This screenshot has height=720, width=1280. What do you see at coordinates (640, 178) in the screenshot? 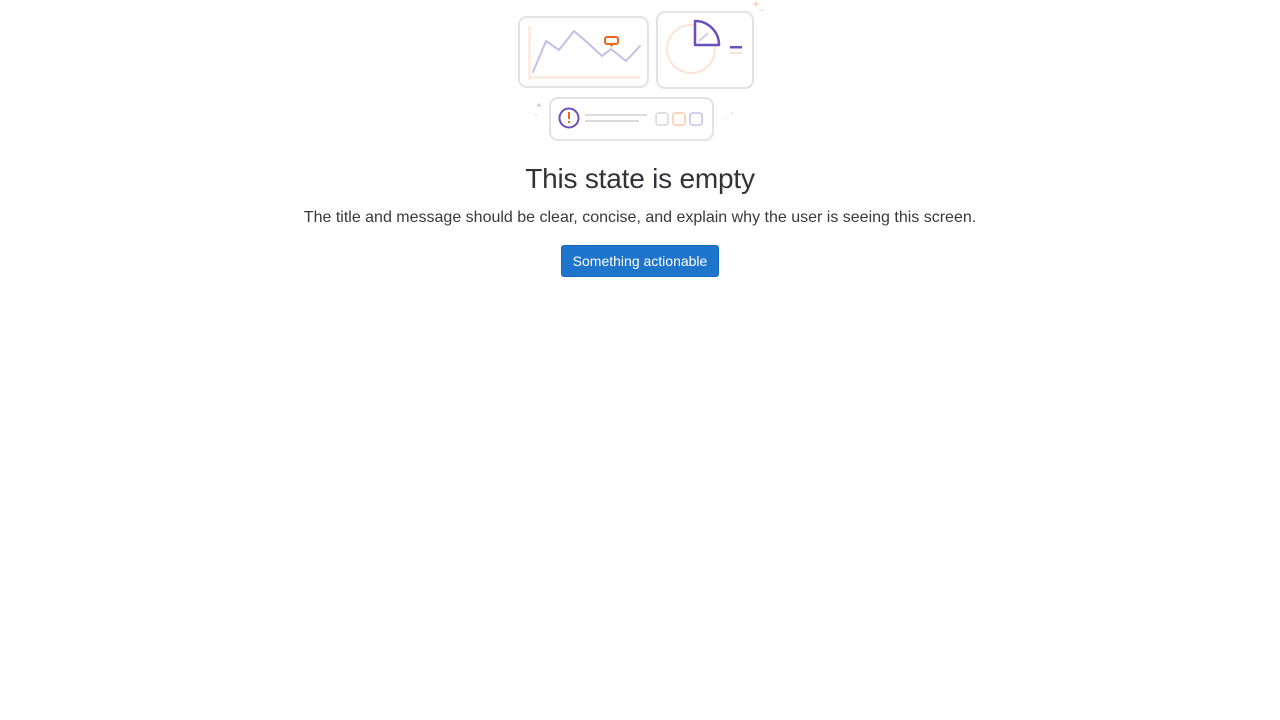
I see `empty-state-title: This state is empty` at bounding box center [640, 178].